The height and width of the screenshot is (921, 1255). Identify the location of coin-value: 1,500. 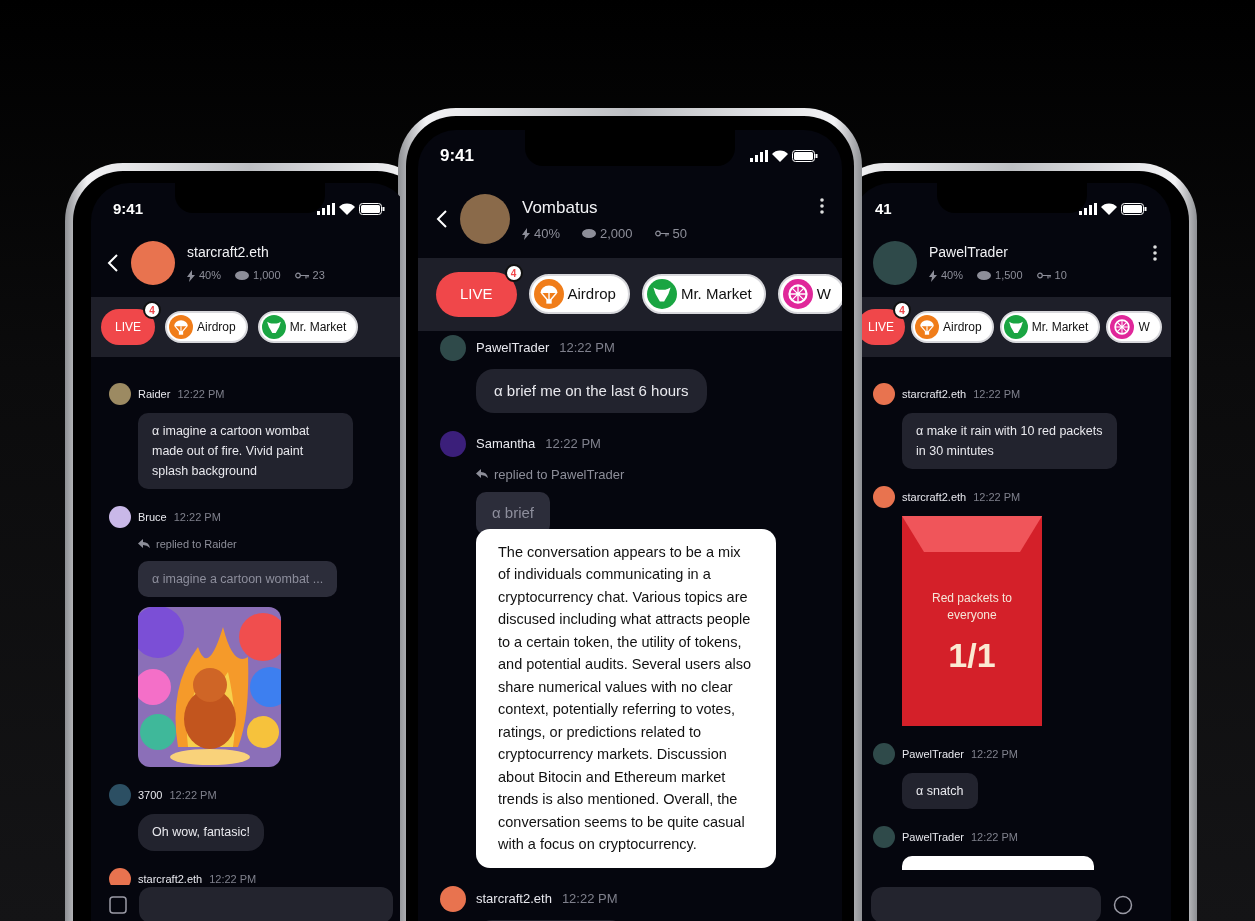
(1009, 276).